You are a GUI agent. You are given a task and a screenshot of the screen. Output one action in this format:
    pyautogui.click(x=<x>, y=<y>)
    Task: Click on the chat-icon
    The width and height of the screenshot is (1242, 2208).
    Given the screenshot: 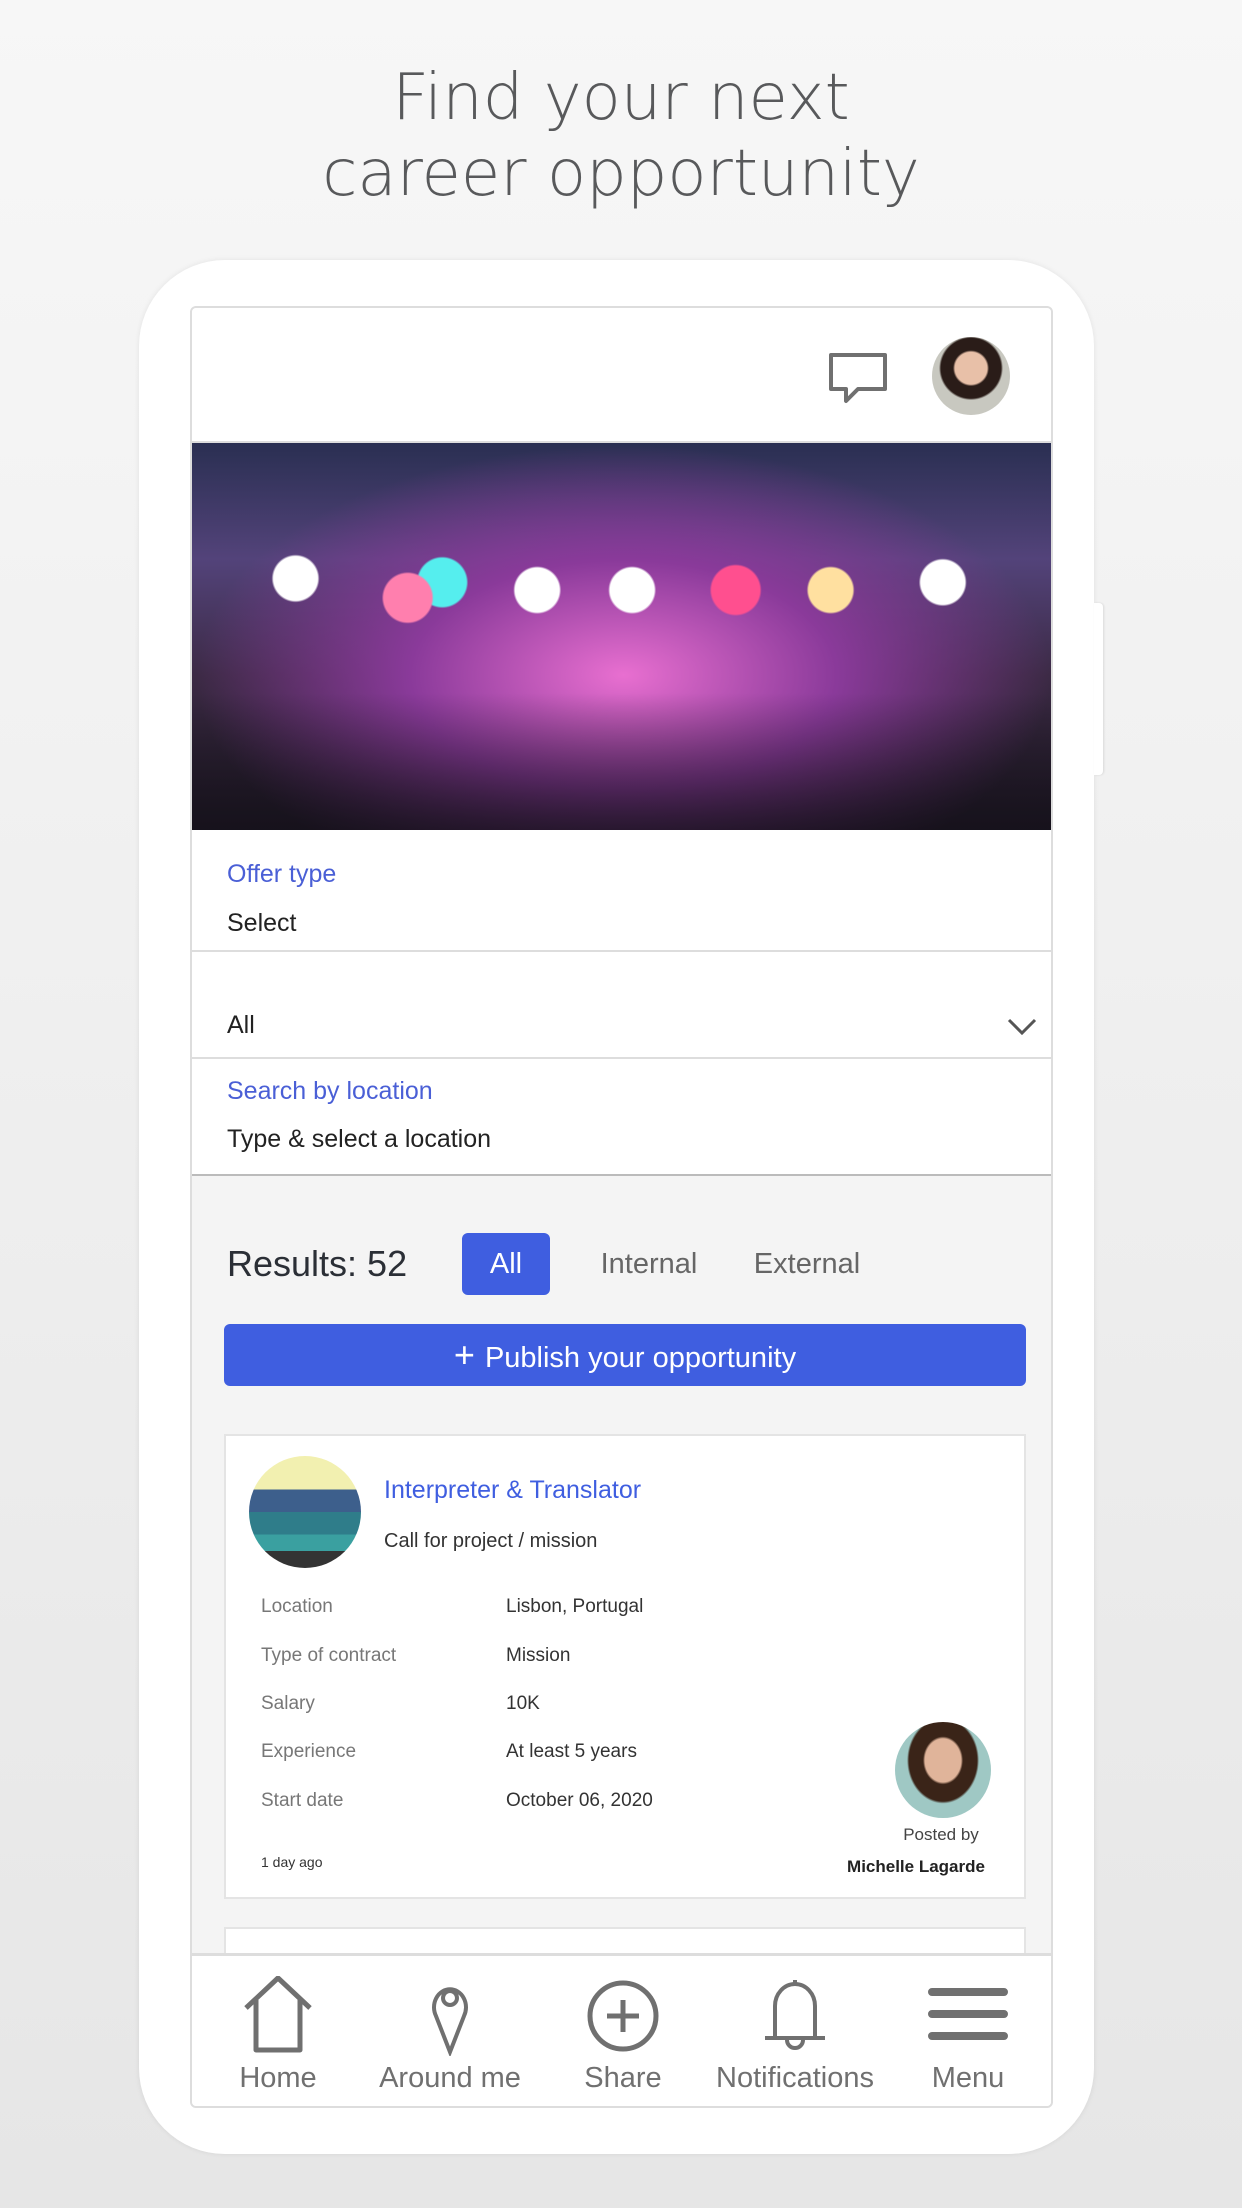 What is the action you would take?
    pyautogui.click(x=858, y=378)
    